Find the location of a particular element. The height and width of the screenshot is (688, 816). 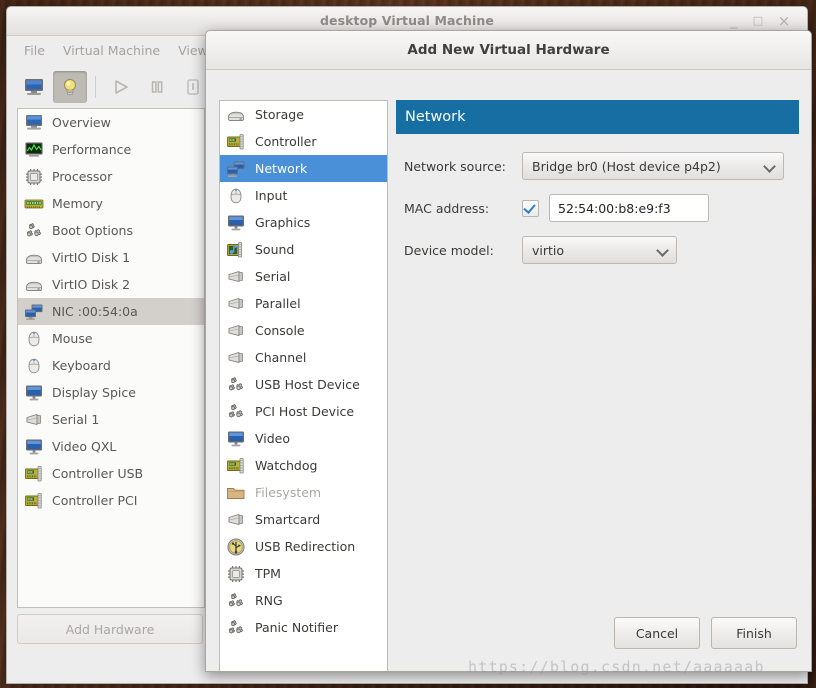

vm-hardware-row: VirtIO Disk 1 is located at coordinates (111, 257).